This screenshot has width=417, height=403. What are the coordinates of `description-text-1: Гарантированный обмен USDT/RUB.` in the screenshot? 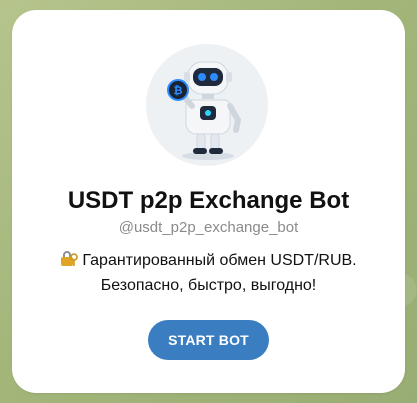 It's located at (219, 260).